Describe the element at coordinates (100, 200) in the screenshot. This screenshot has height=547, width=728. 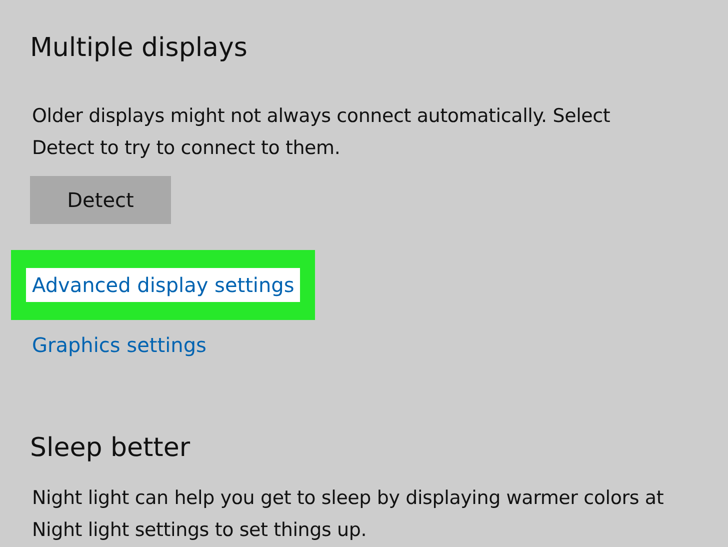
I see `detect-button: Detect` at that location.